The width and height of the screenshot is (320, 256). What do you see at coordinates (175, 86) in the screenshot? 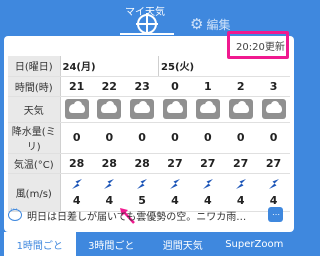
I see `hour-cell: 0` at bounding box center [175, 86].